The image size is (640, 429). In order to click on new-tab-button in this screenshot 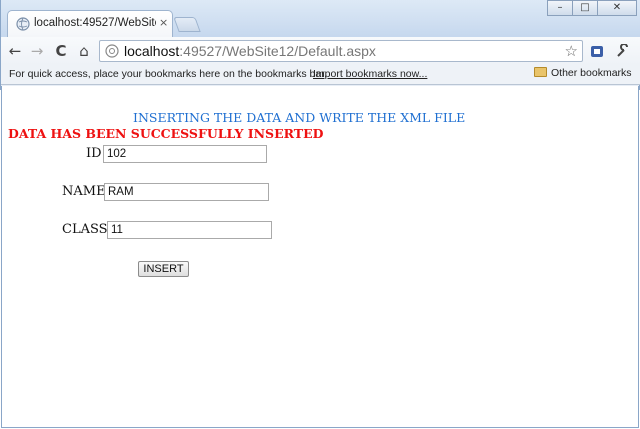, I will do `click(187, 24)`.